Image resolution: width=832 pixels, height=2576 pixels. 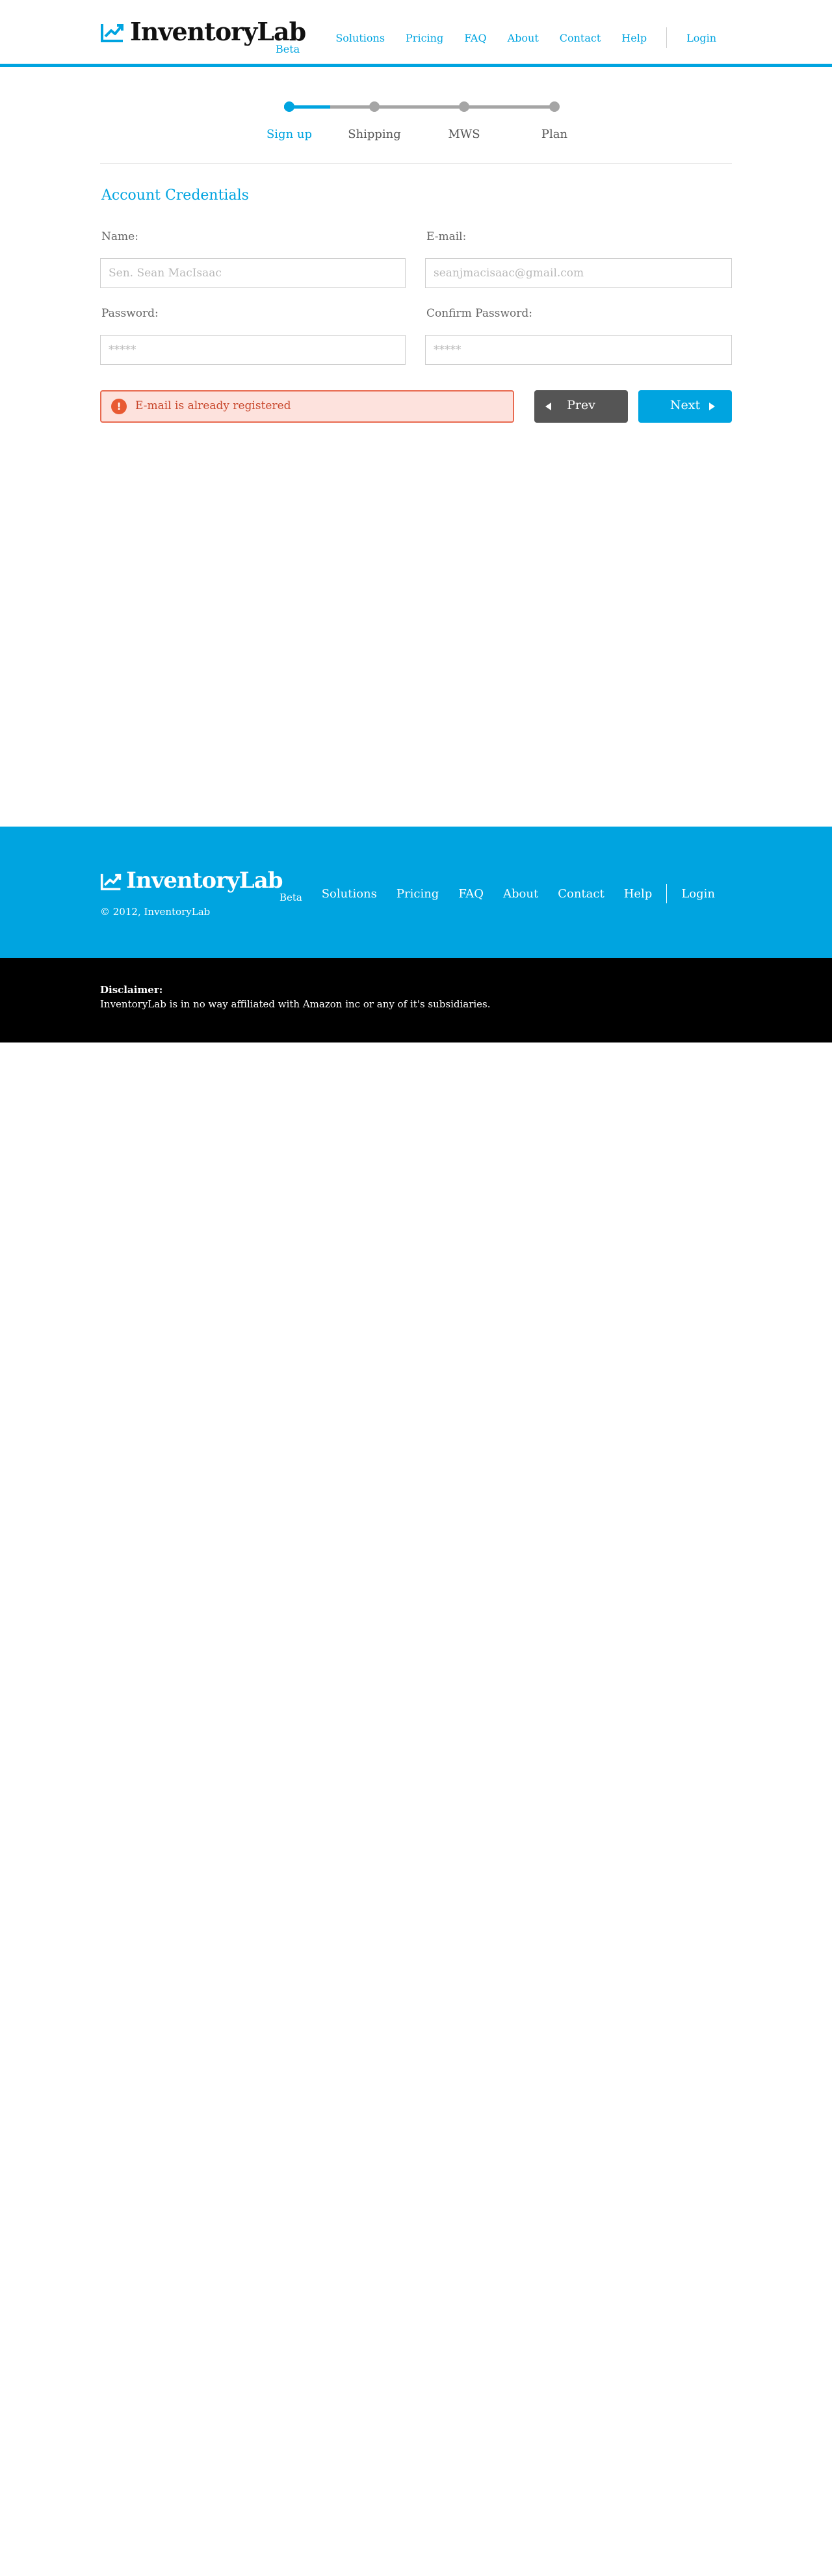 I want to click on footer-nav-contact: Contact, so click(x=581, y=894).